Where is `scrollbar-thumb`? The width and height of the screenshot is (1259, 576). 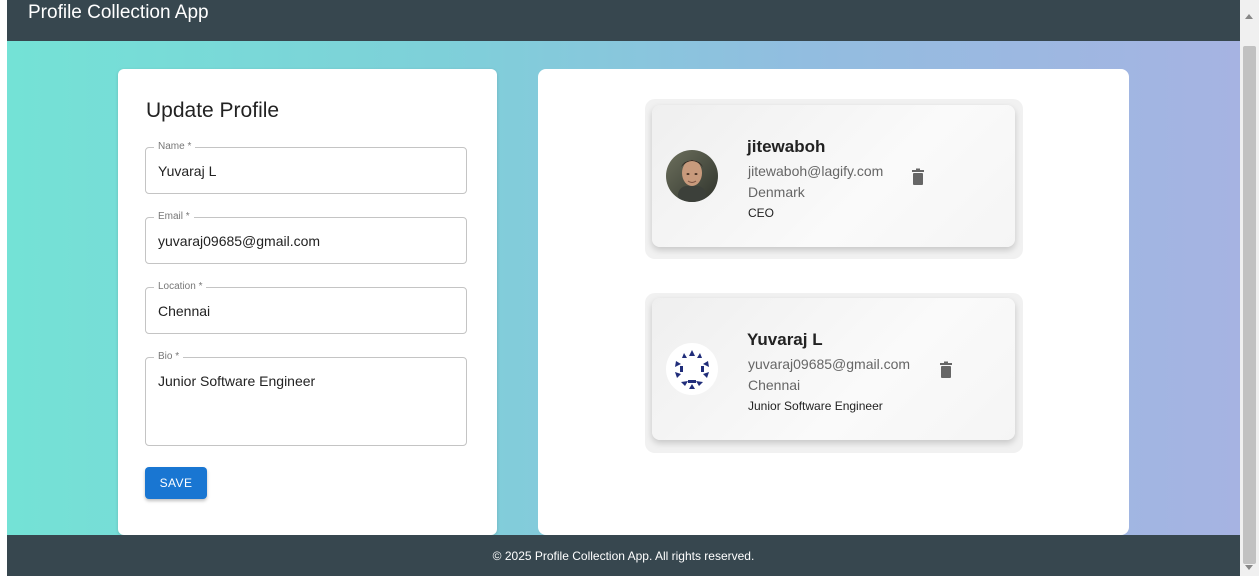 scrollbar-thumb is located at coordinates (1249, 305).